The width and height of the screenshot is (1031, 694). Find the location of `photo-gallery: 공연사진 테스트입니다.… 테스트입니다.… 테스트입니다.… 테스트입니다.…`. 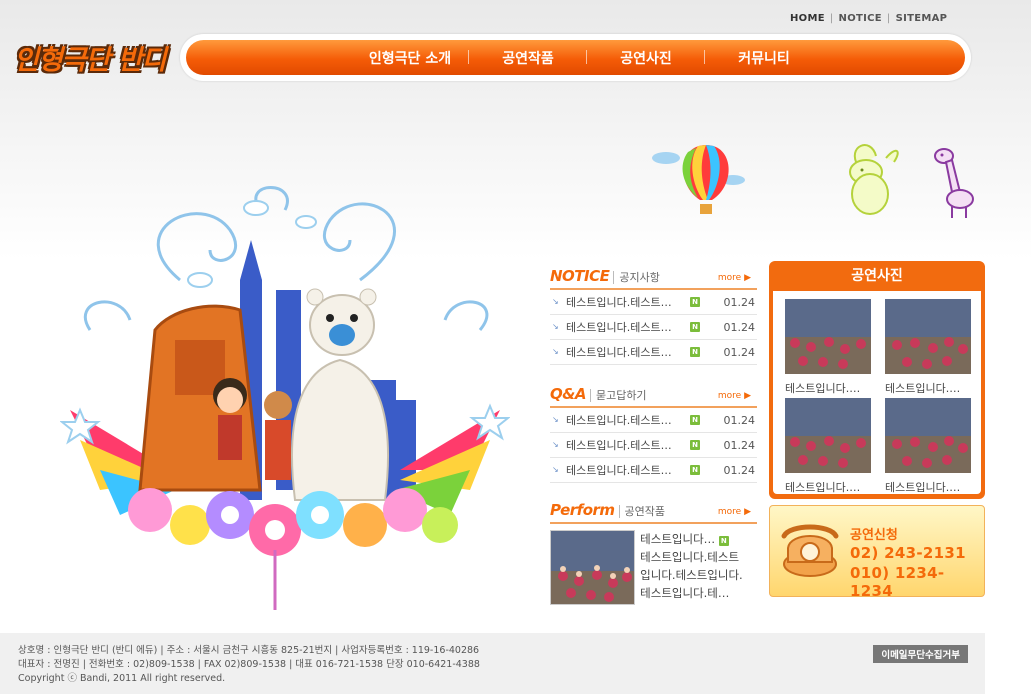

photo-gallery: 공연사진 테스트입니다.… 테스트입니다.… 테스트입니다.… 테스트입니다.… is located at coordinates (877, 380).